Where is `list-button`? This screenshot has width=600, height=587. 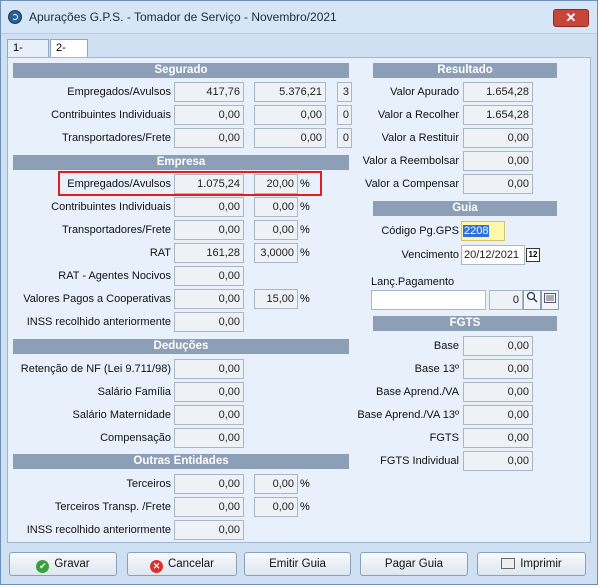
list-button is located at coordinates (550, 300).